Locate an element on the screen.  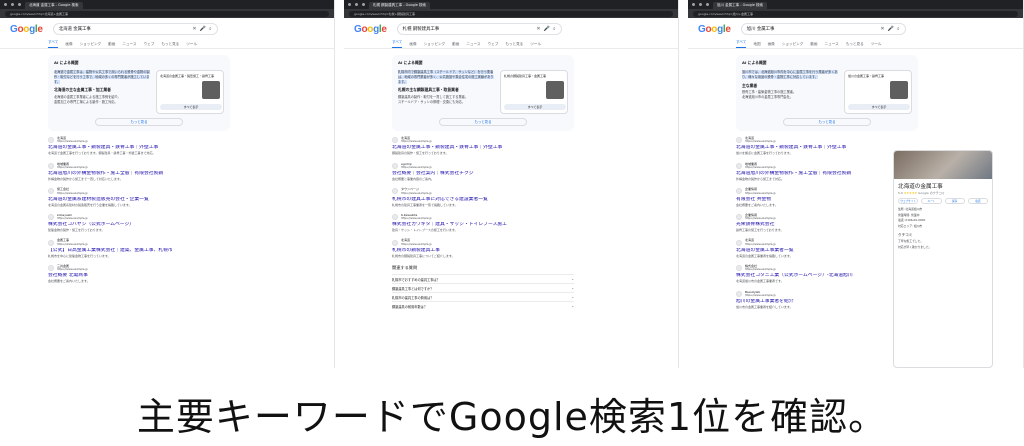
panel-action-button: ルート is located at coordinates (931, 201).